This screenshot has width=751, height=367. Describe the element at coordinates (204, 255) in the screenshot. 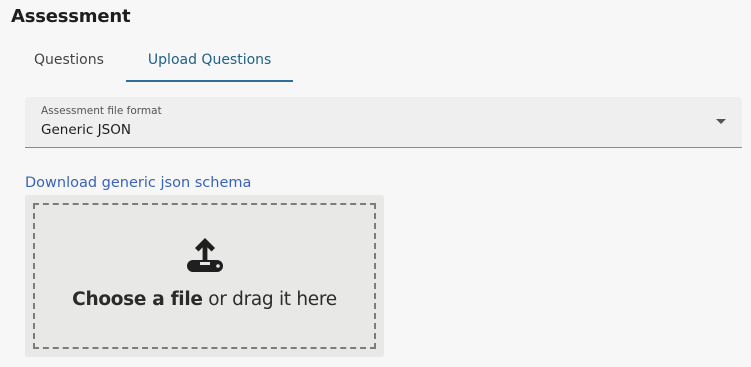

I see `upload-icon` at that location.